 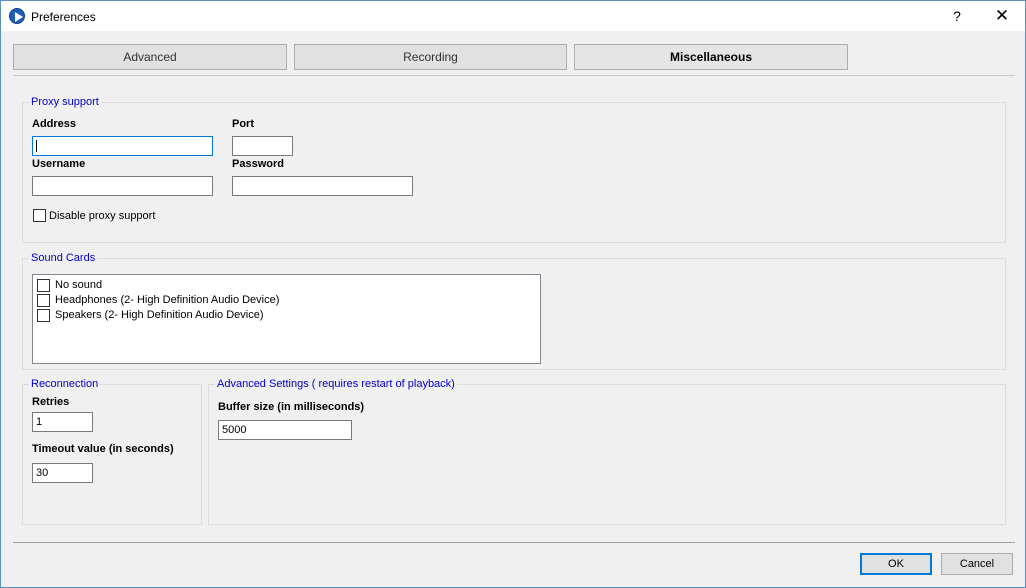 I want to click on no-sound-checkbox, so click(x=43, y=285).